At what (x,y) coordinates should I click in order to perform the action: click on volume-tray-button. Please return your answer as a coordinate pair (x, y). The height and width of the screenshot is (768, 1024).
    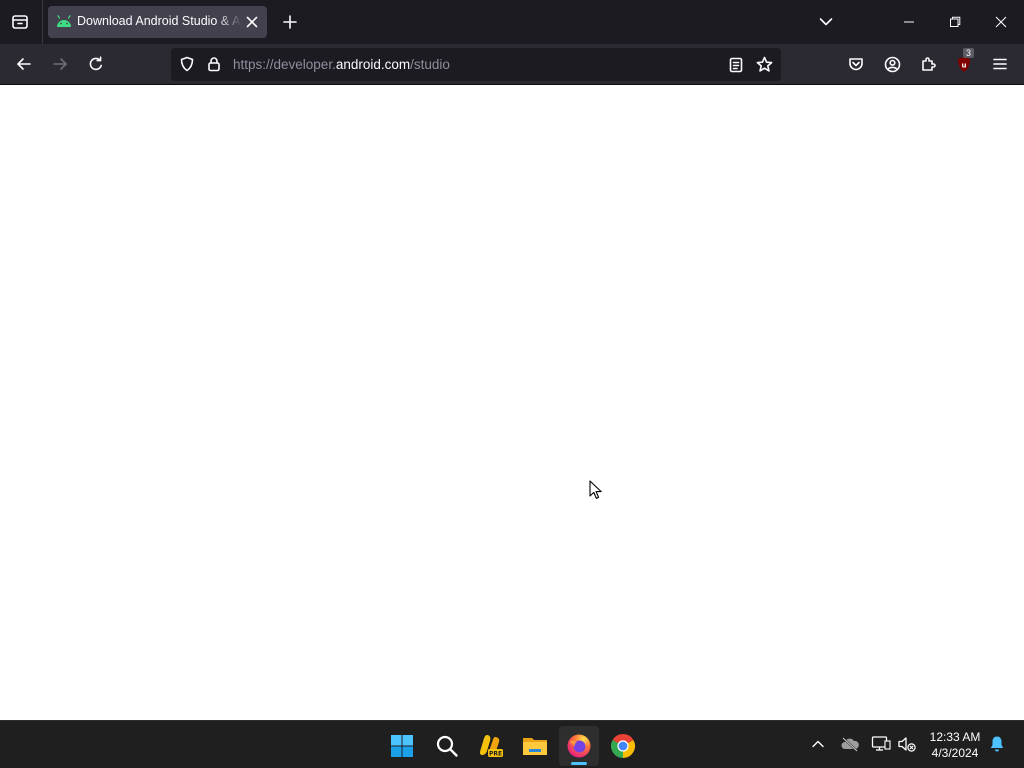
    Looking at the image, I should click on (907, 744).